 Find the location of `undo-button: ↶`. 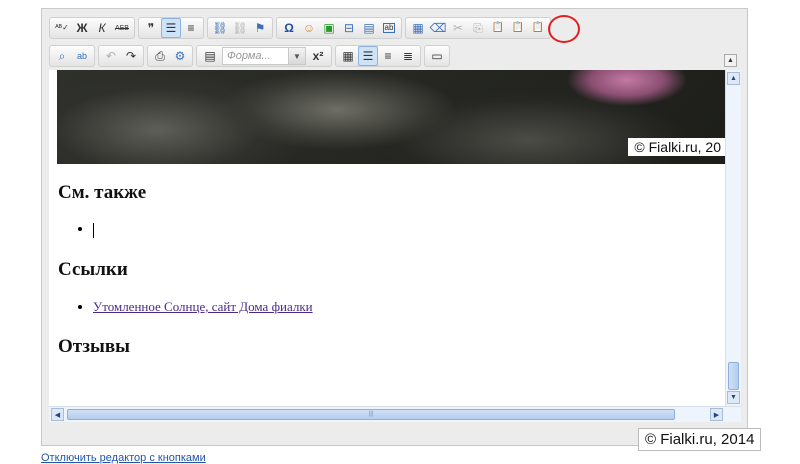

undo-button: ↶ is located at coordinates (111, 56).